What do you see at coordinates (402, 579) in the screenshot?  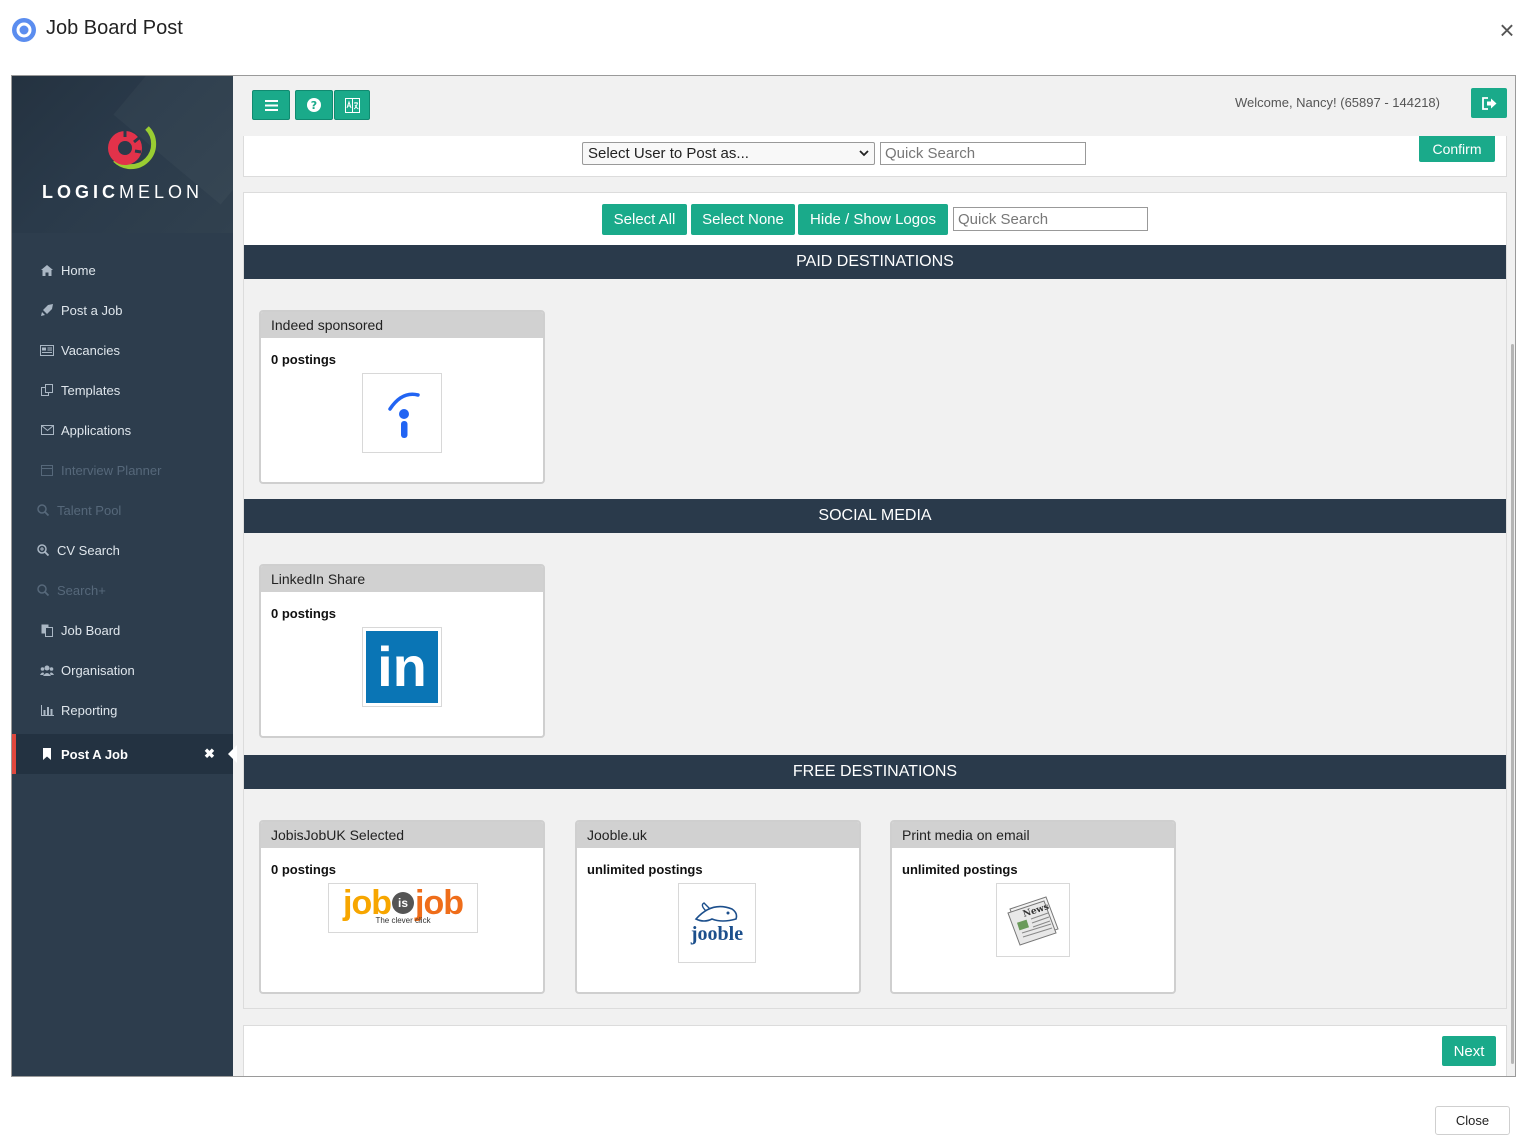 I see `card-title: LinkedIn Share` at bounding box center [402, 579].